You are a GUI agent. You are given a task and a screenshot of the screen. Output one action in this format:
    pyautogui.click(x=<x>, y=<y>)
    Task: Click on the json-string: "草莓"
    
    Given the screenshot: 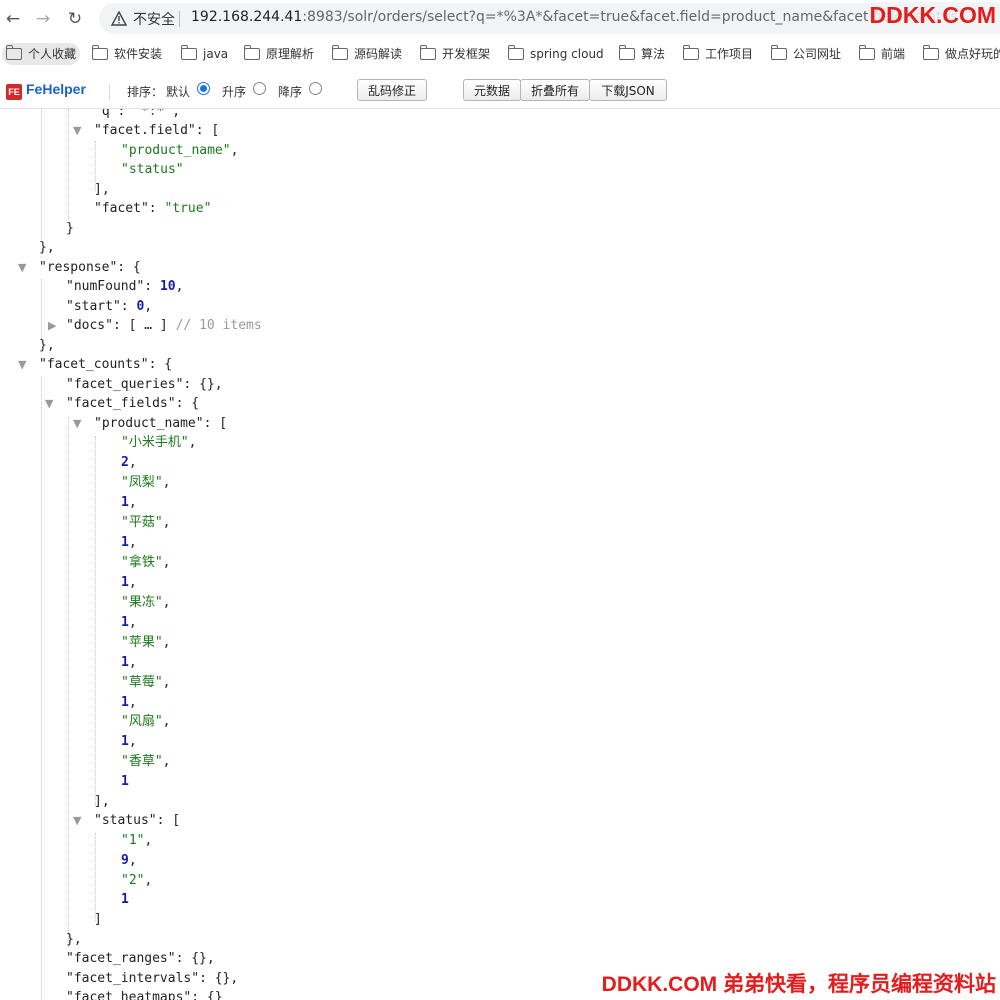 What is the action you would take?
    pyautogui.click(x=142, y=682)
    